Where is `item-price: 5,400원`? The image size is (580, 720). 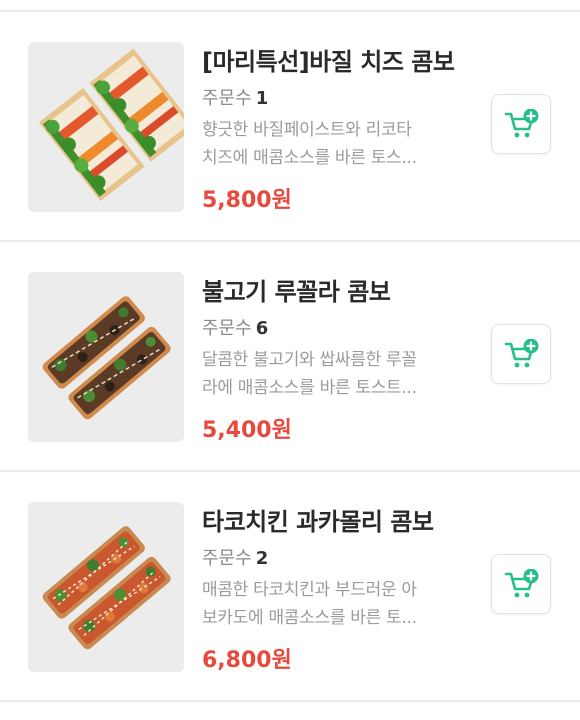 item-price: 5,400원 is located at coordinates (247, 430).